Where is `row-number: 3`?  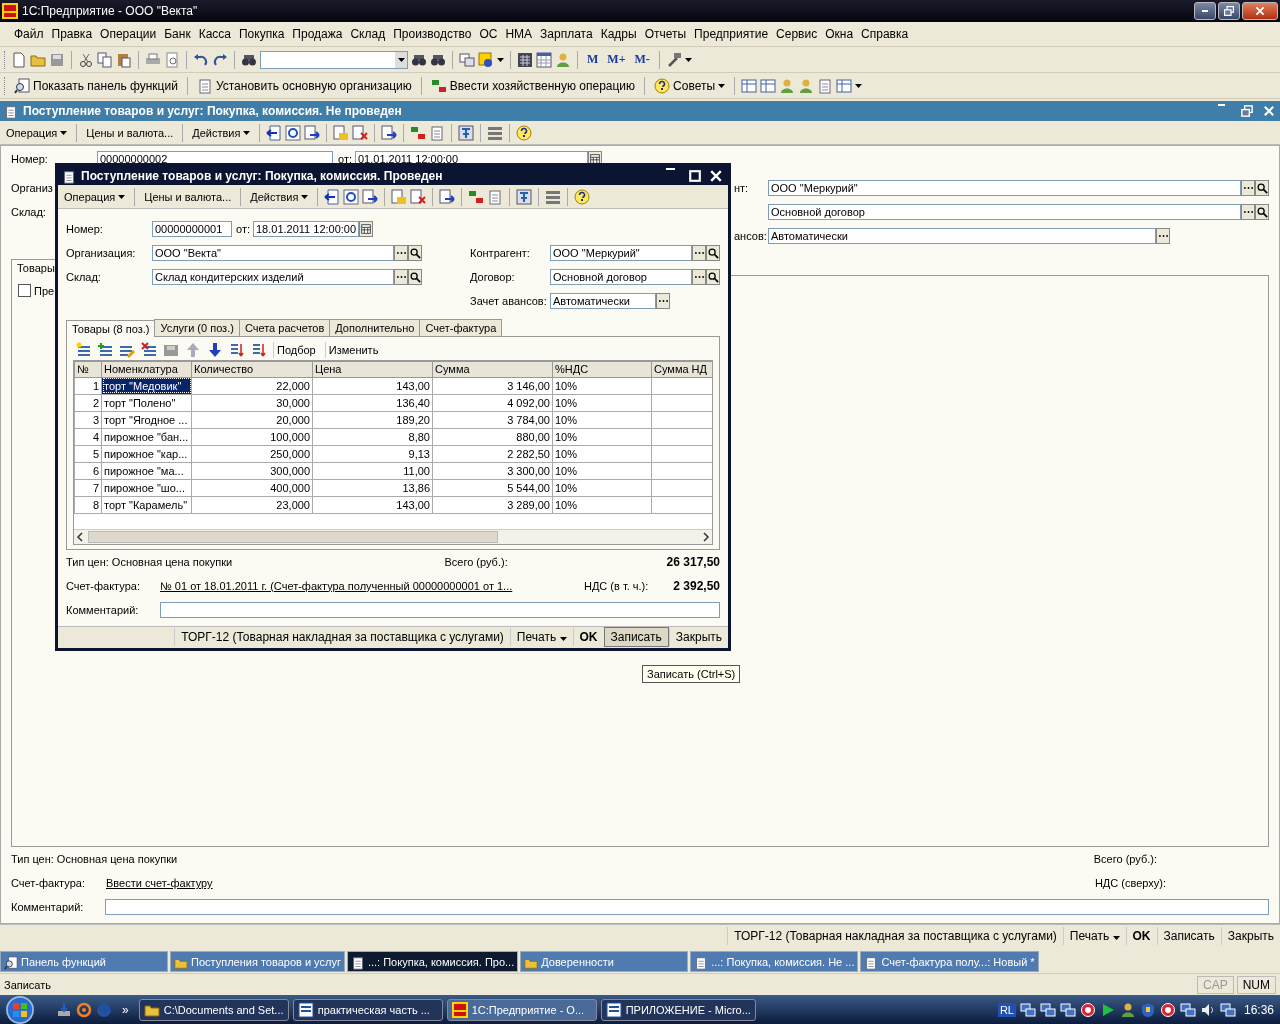
row-number: 3 is located at coordinates (88, 420).